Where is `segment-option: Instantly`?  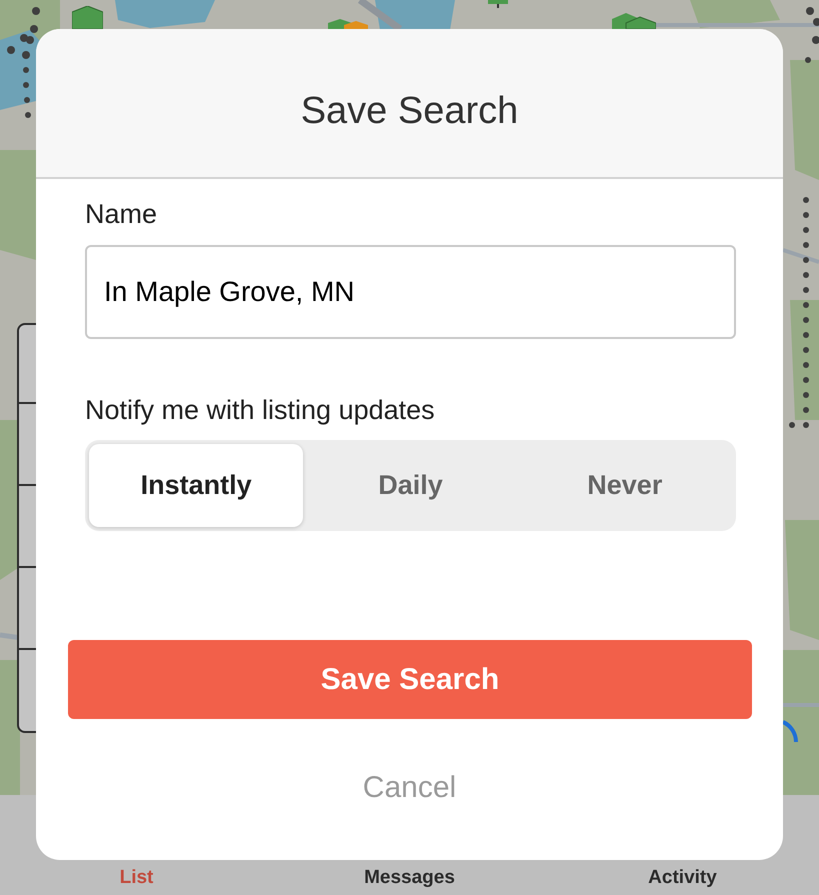 segment-option: Instantly is located at coordinates (196, 485).